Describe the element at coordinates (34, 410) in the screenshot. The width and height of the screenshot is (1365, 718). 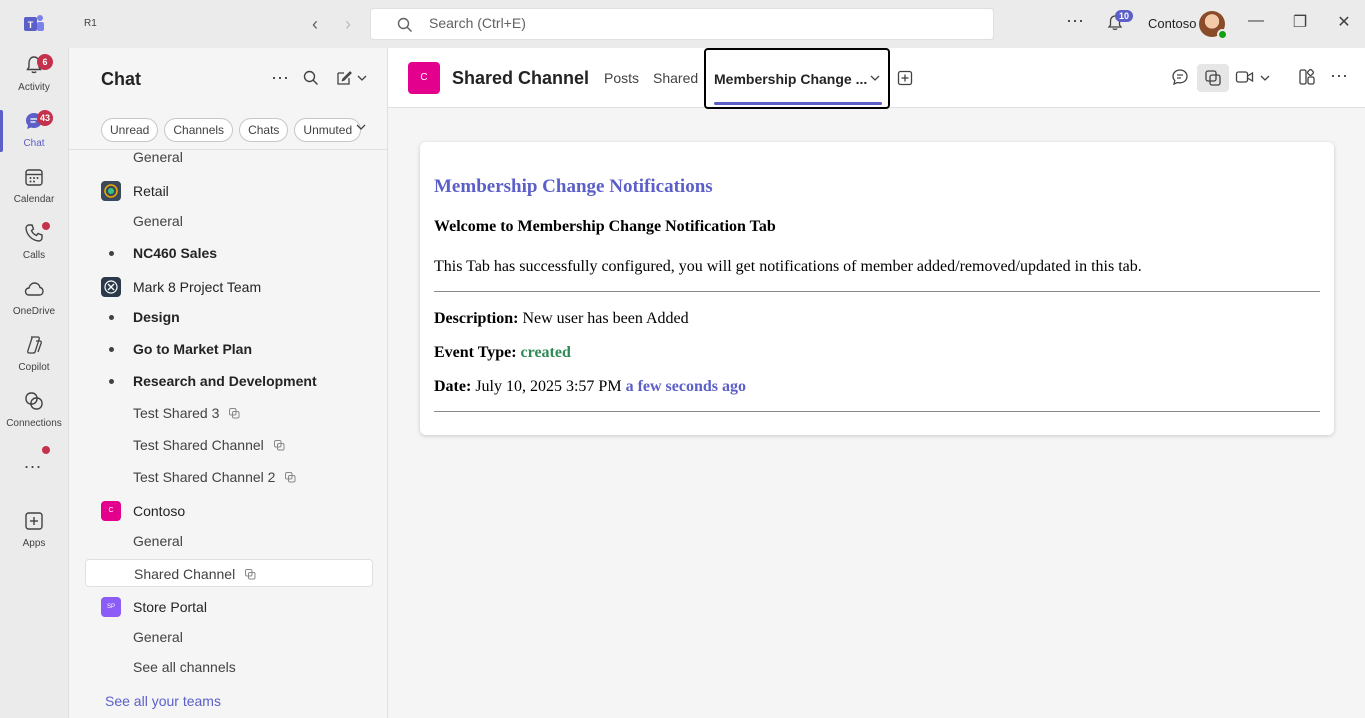
I see `rail-item-connections: Connections` at that location.